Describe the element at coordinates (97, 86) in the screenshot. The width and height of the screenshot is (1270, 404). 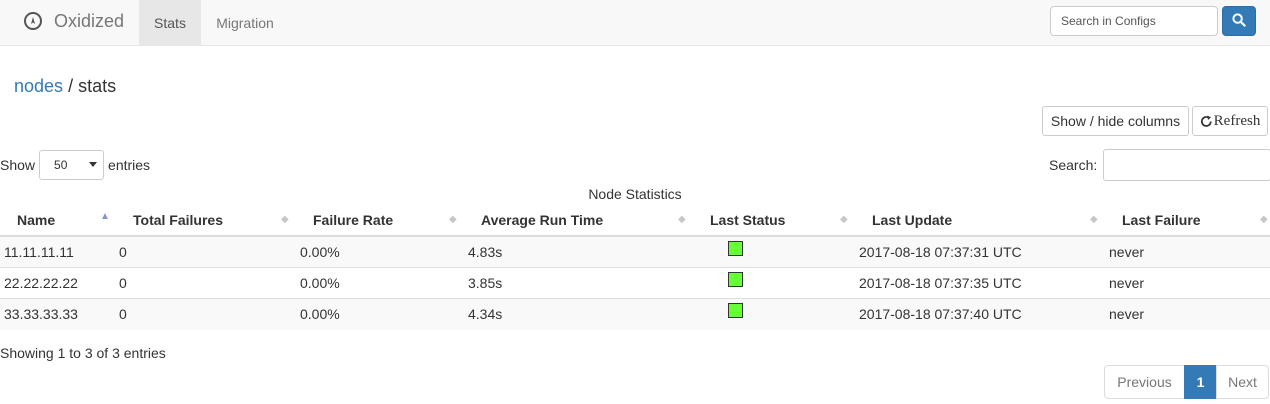
I see `breadcrumb-current: stats` at that location.